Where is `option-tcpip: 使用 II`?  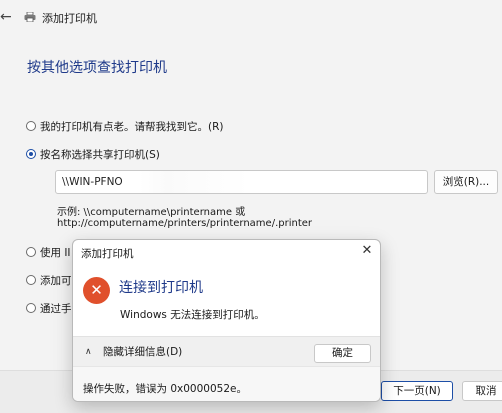 option-tcpip: 使用 II is located at coordinates (48, 252).